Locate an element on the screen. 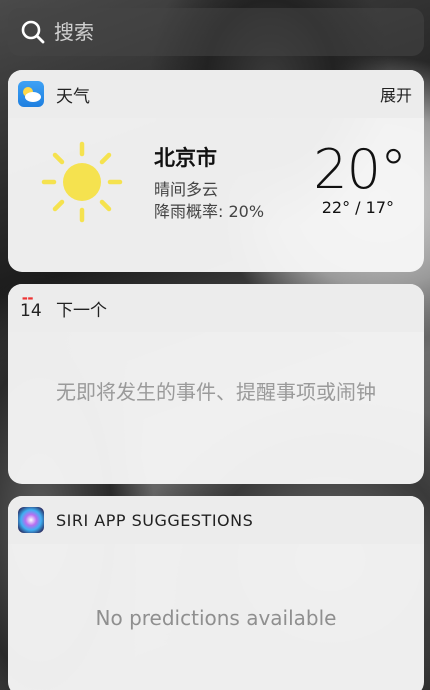 This screenshot has width=430, height=690. weather-widget-header: 天气 展开 is located at coordinates (216, 94).